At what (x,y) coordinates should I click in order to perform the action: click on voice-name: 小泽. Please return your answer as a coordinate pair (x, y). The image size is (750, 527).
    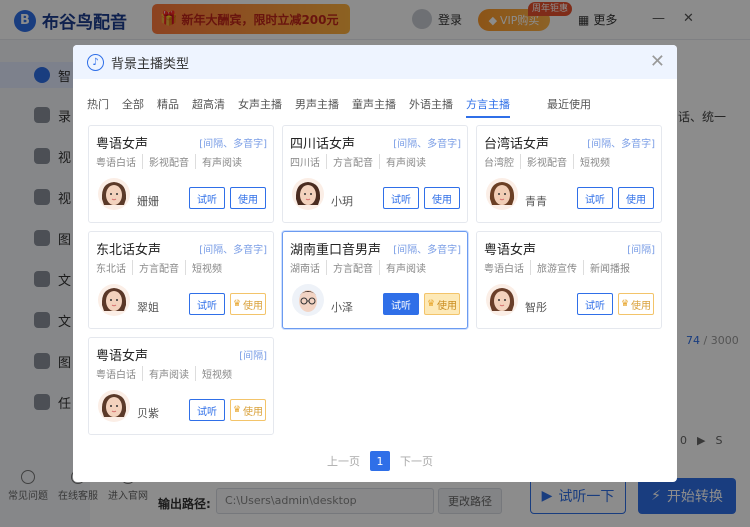
    Looking at the image, I should click on (342, 307).